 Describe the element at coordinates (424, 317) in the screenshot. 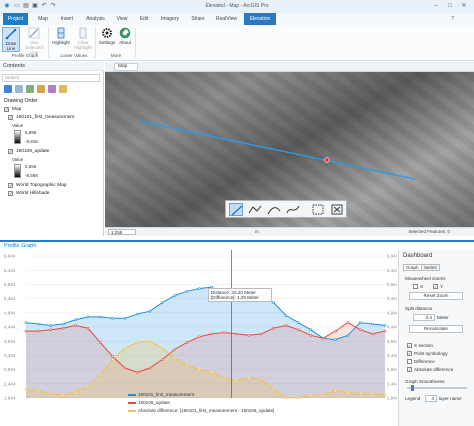

I see `split-distance-input: 0,4` at that location.